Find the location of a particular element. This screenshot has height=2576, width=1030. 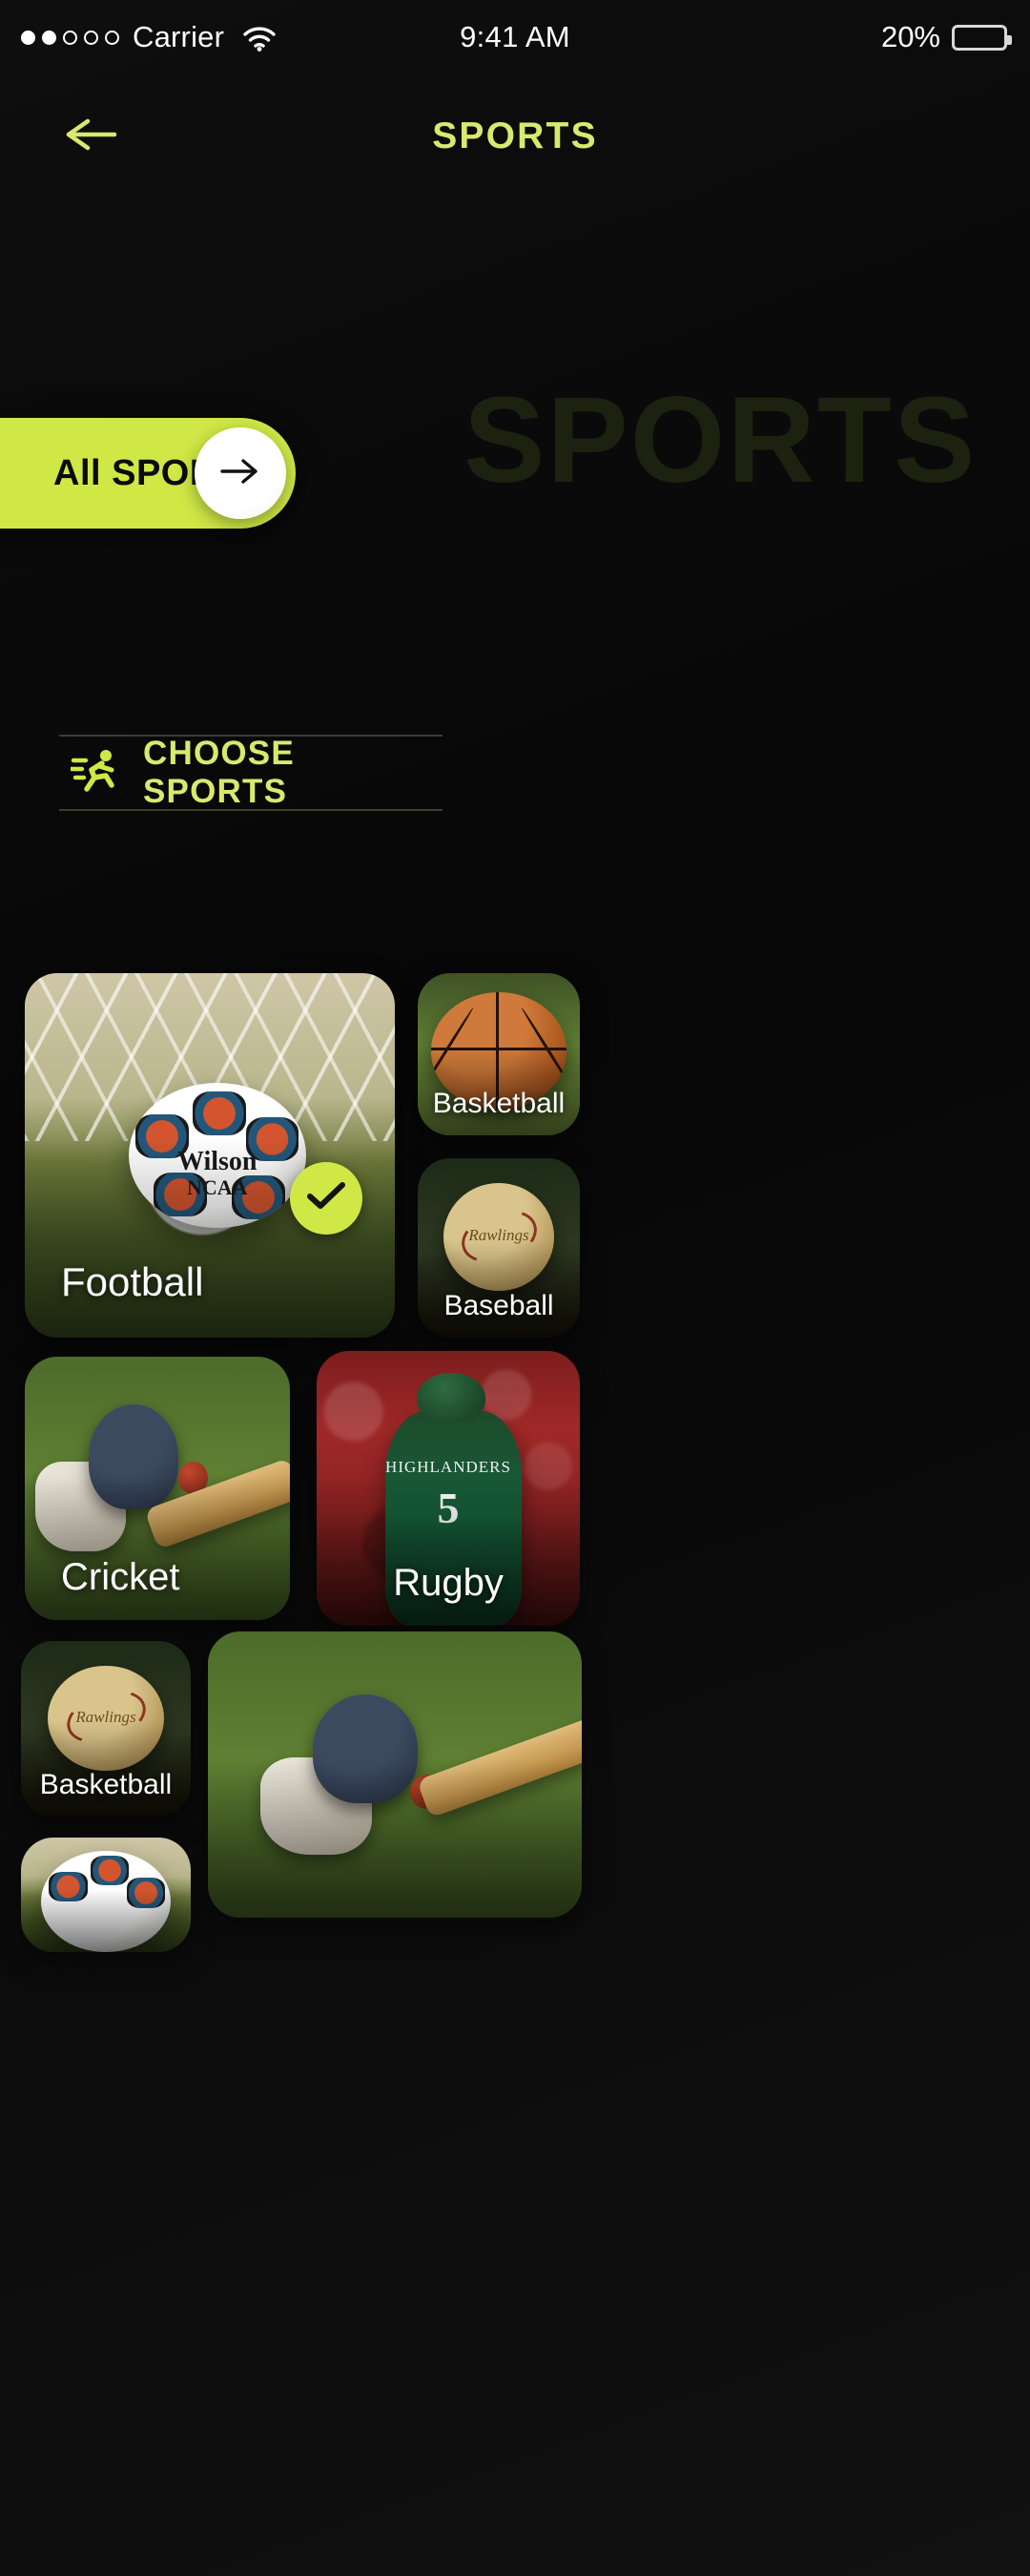

sport-card-football: Wilson NCAA Football is located at coordinates (210, 1155).